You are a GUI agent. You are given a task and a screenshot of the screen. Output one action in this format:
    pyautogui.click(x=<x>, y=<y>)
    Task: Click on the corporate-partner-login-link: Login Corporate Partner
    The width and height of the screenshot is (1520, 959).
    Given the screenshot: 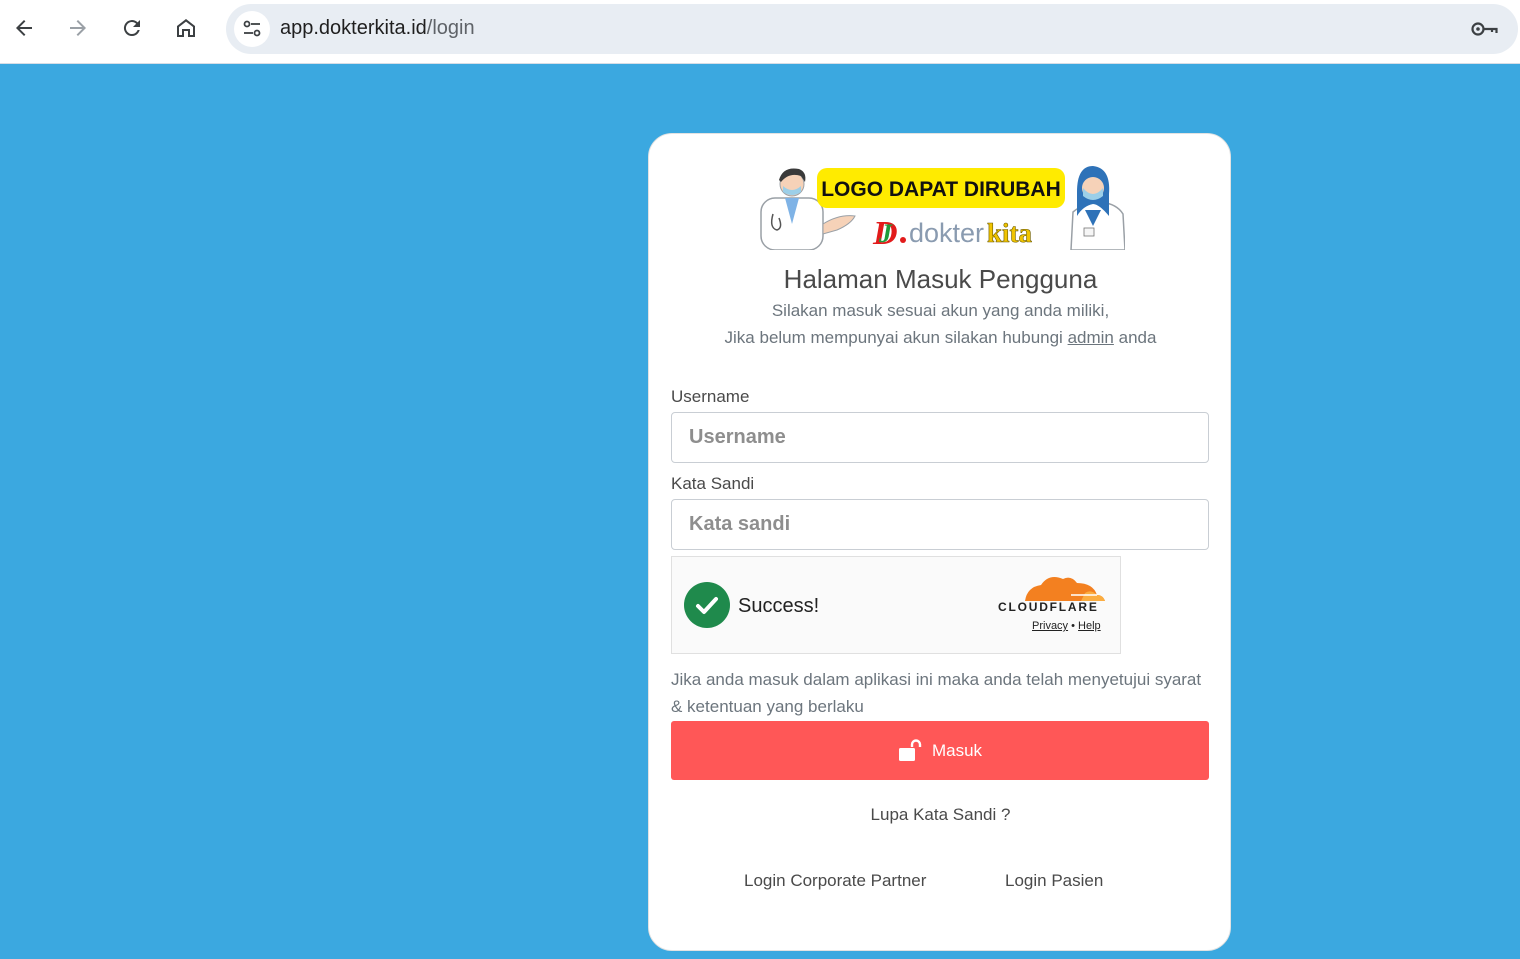 What is the action you would take?
    pyautogui.click(x=835, y=881)
    